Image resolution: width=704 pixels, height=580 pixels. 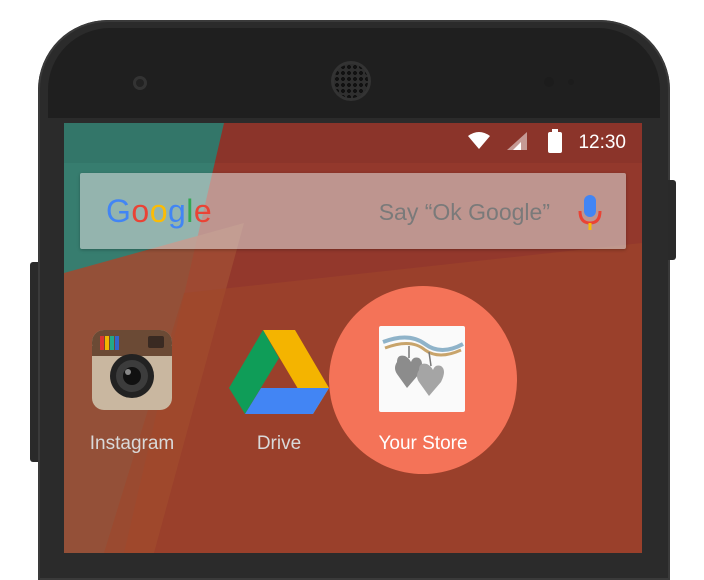 What do you see at coordinates (602, 142) in the screenshot?
I see `status-time: 12:30` at bounding box center [602, 142].